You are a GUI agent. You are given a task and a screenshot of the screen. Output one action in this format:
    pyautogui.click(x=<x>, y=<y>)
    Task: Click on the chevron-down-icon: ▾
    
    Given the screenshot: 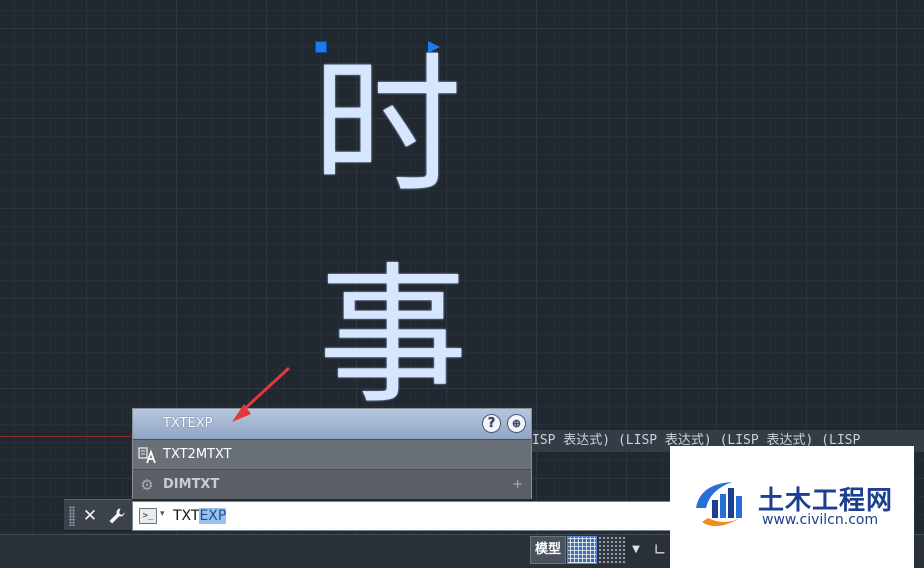 What is the action you would take?
    pyautogui.click(x=162, y=514)
    